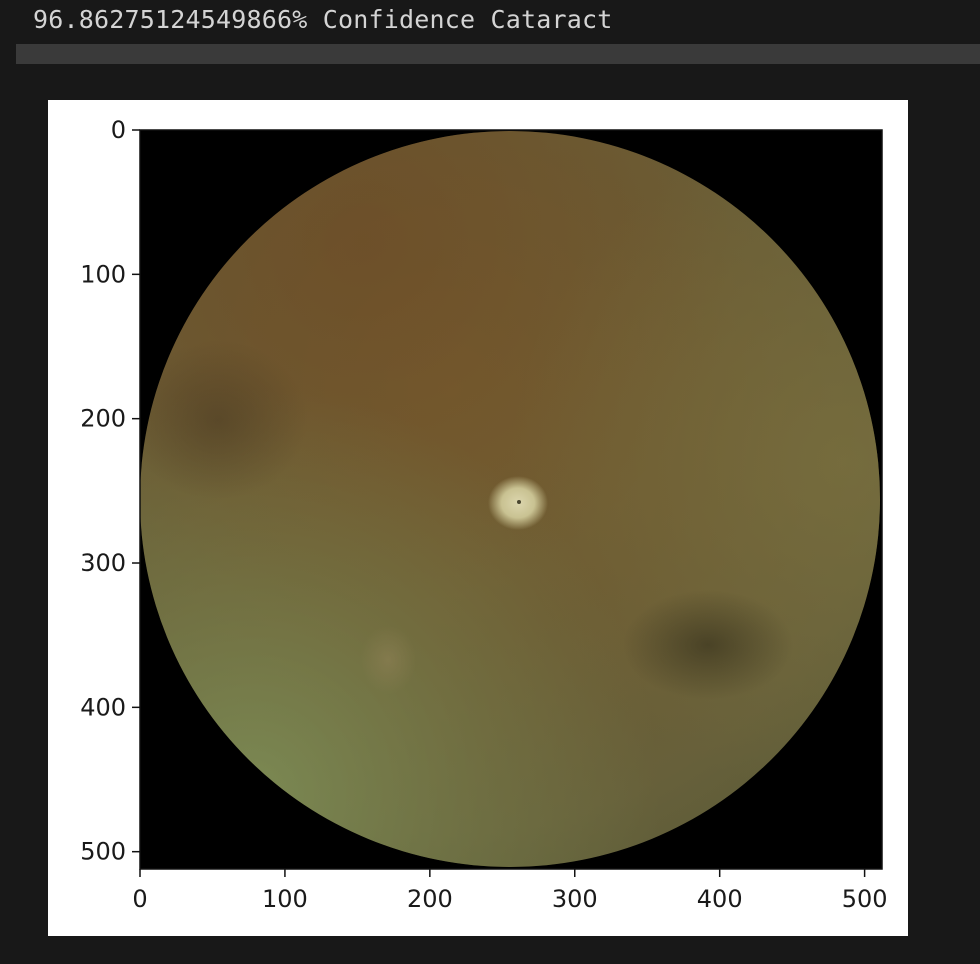 The width and height of the screenshot is (980, 964). I want to click on y-tick-label: 0, so click(118, 130).